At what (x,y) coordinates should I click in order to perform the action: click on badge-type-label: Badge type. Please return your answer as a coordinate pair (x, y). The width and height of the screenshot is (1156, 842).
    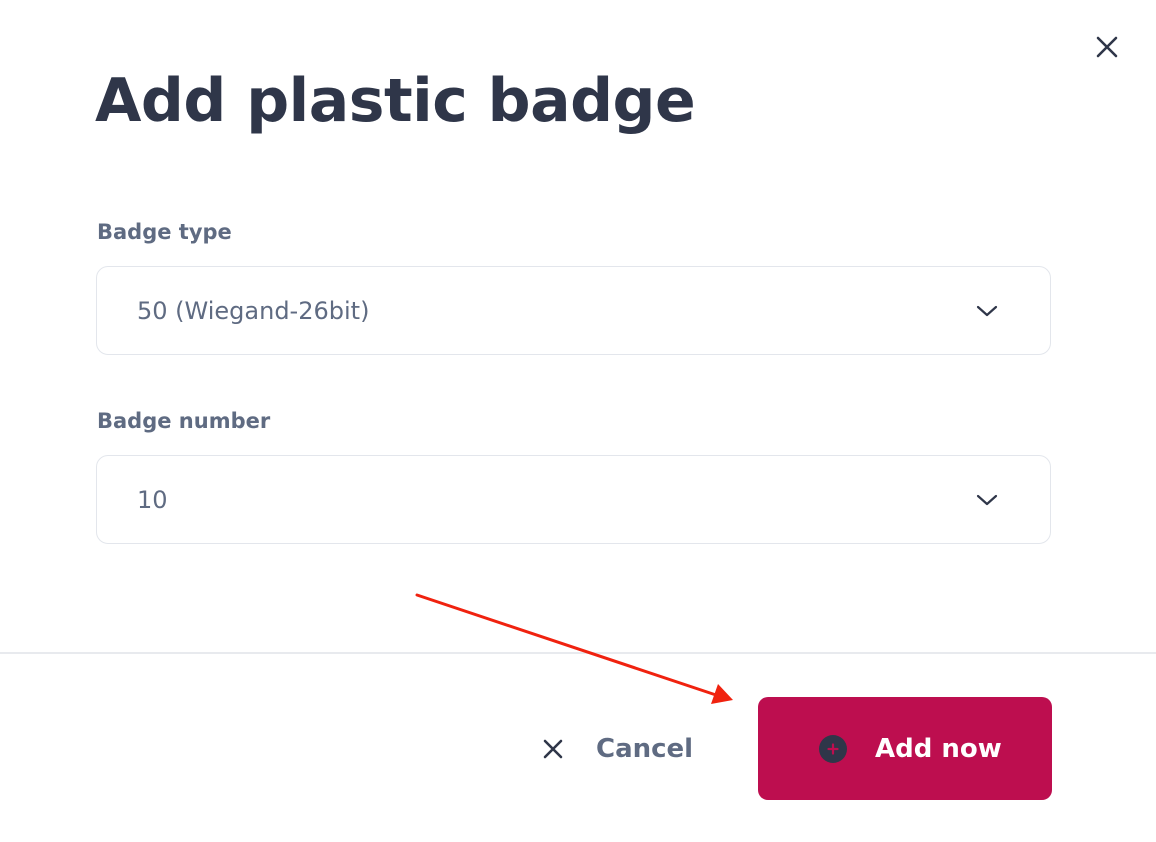
    Looking at the image, I should click on (164, 232).